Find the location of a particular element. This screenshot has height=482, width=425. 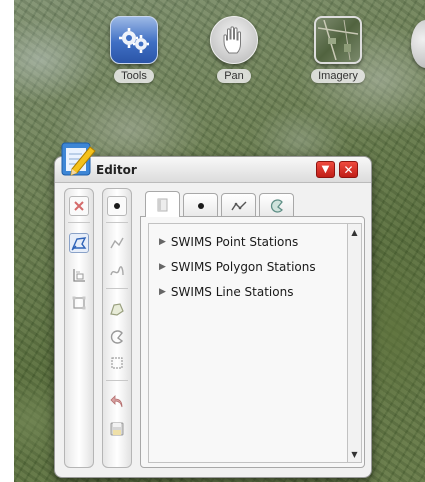

toolbar-tools-button: Tools is located at coordinates (134, 56).